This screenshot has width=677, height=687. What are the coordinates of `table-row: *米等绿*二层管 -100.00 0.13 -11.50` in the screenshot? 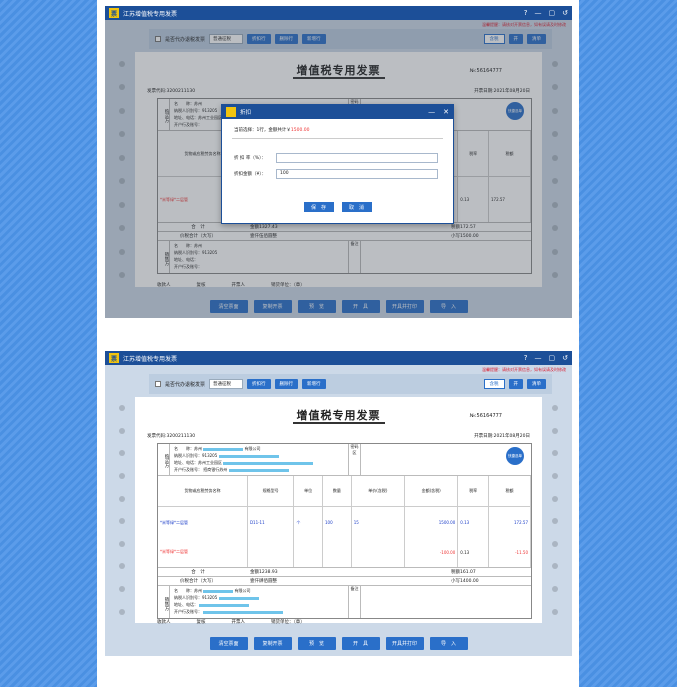 It's located at (345, 552).